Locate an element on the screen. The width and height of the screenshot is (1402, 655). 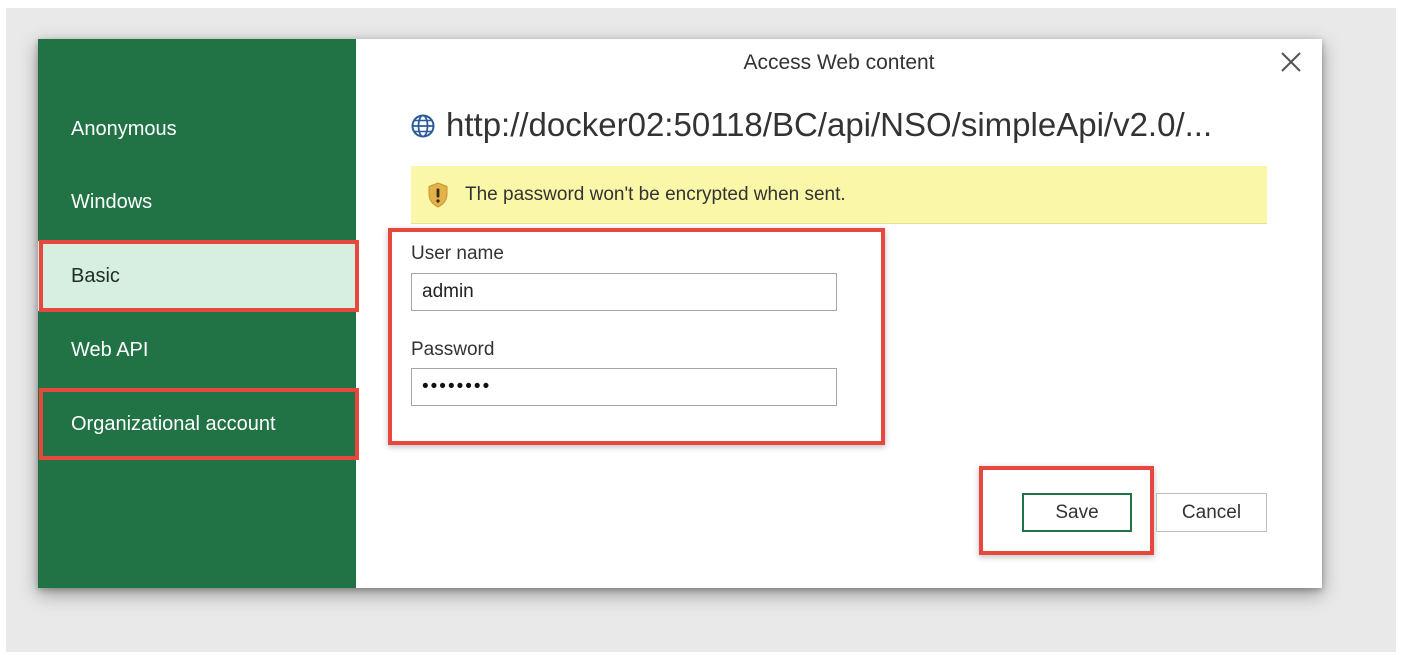
password-label: Password is located at coordinates (453, 349).